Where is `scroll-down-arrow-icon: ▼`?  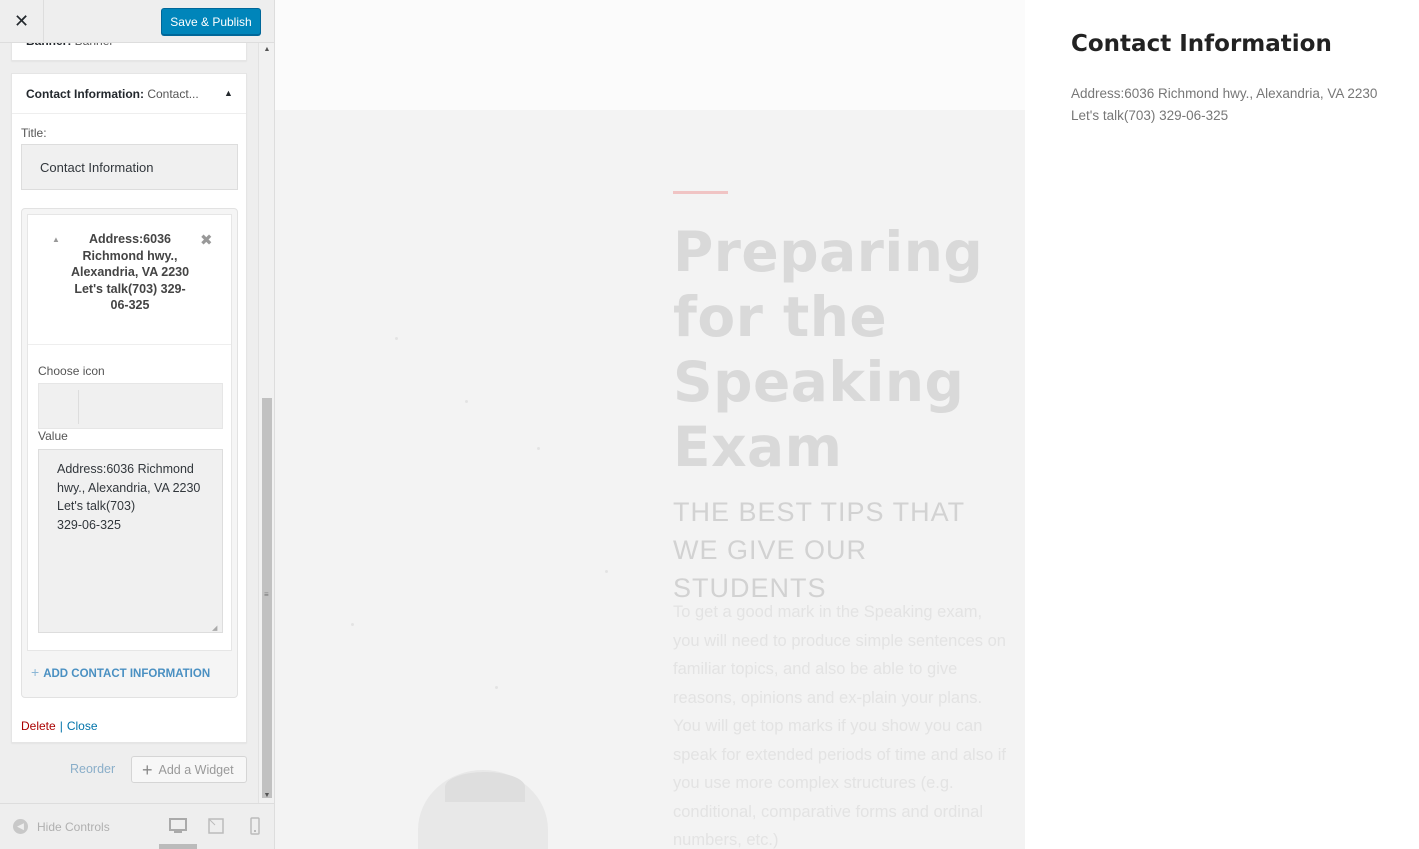
scroll-down-arrow-icon: ▼ is located at coordinates (266, 796).